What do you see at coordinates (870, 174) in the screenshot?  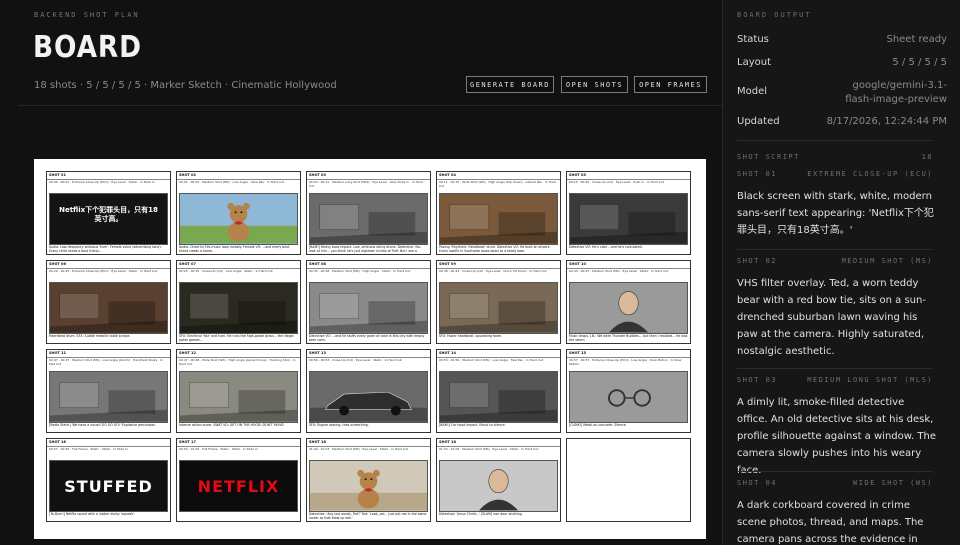 I see `shot-type: EXTREME CLOSE-UP (ECU)` at bounding box center [870, 174].